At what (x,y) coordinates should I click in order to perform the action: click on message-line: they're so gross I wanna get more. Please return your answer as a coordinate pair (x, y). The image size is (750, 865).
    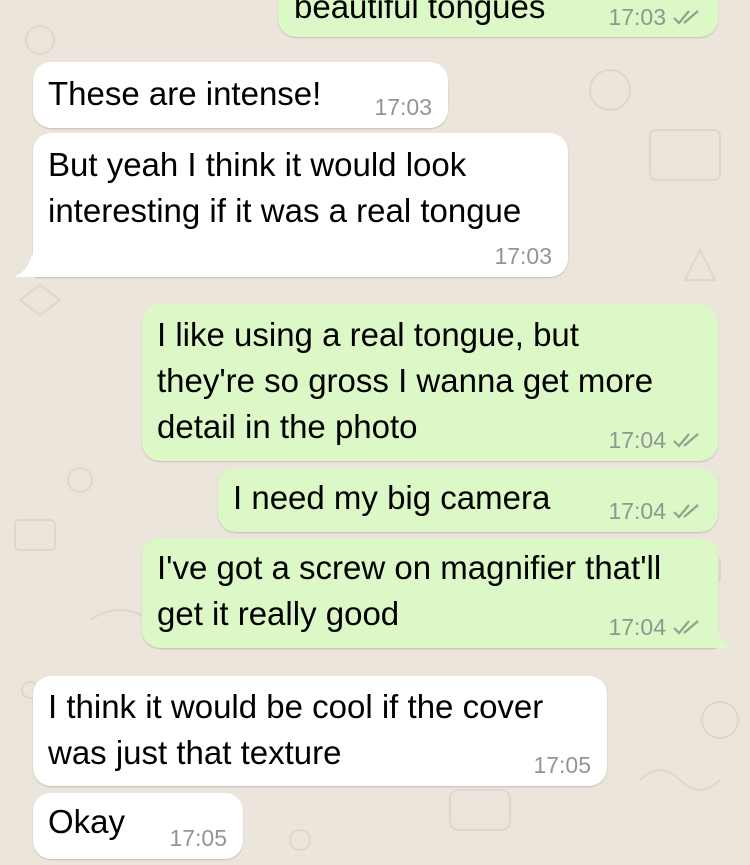
    Looking at the image, I should click on (405, 380).